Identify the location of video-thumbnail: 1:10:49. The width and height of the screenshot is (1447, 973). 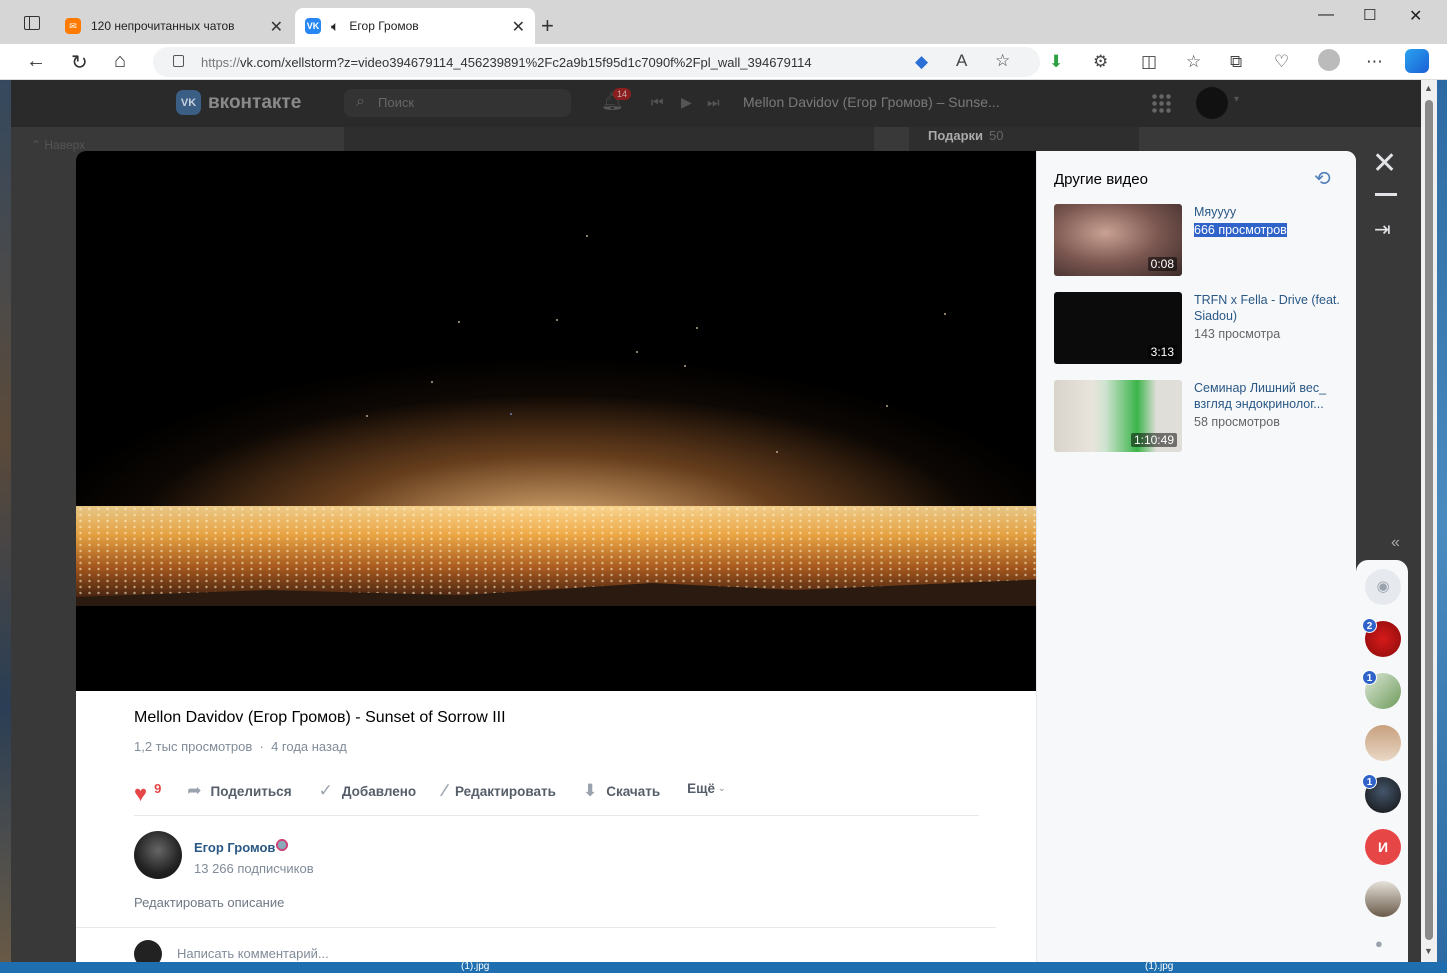
(1118, 416).